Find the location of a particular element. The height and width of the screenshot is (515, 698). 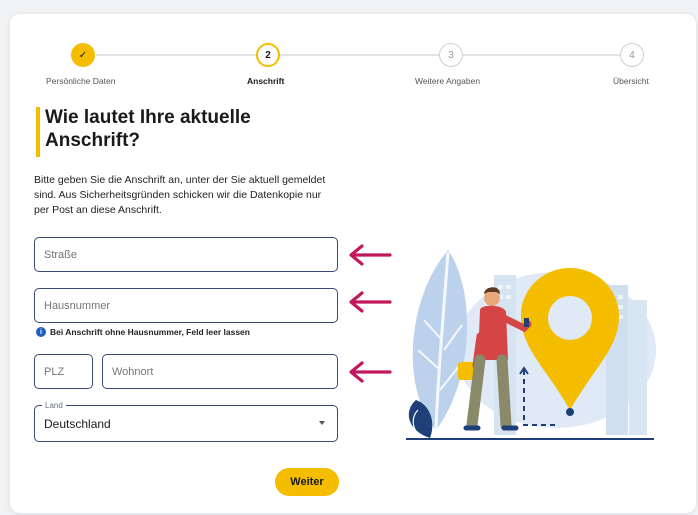

next-button: Weiter is located at coordinates (307, 482).